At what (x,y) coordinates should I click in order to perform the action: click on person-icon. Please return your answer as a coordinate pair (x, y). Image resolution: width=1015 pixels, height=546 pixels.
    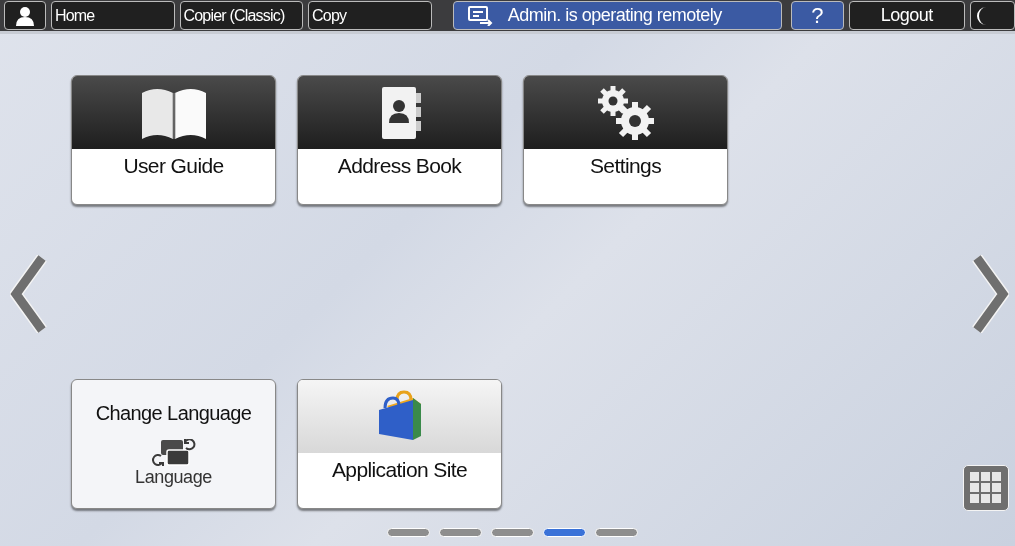
    Looking at the image, I should click on (24, 15).